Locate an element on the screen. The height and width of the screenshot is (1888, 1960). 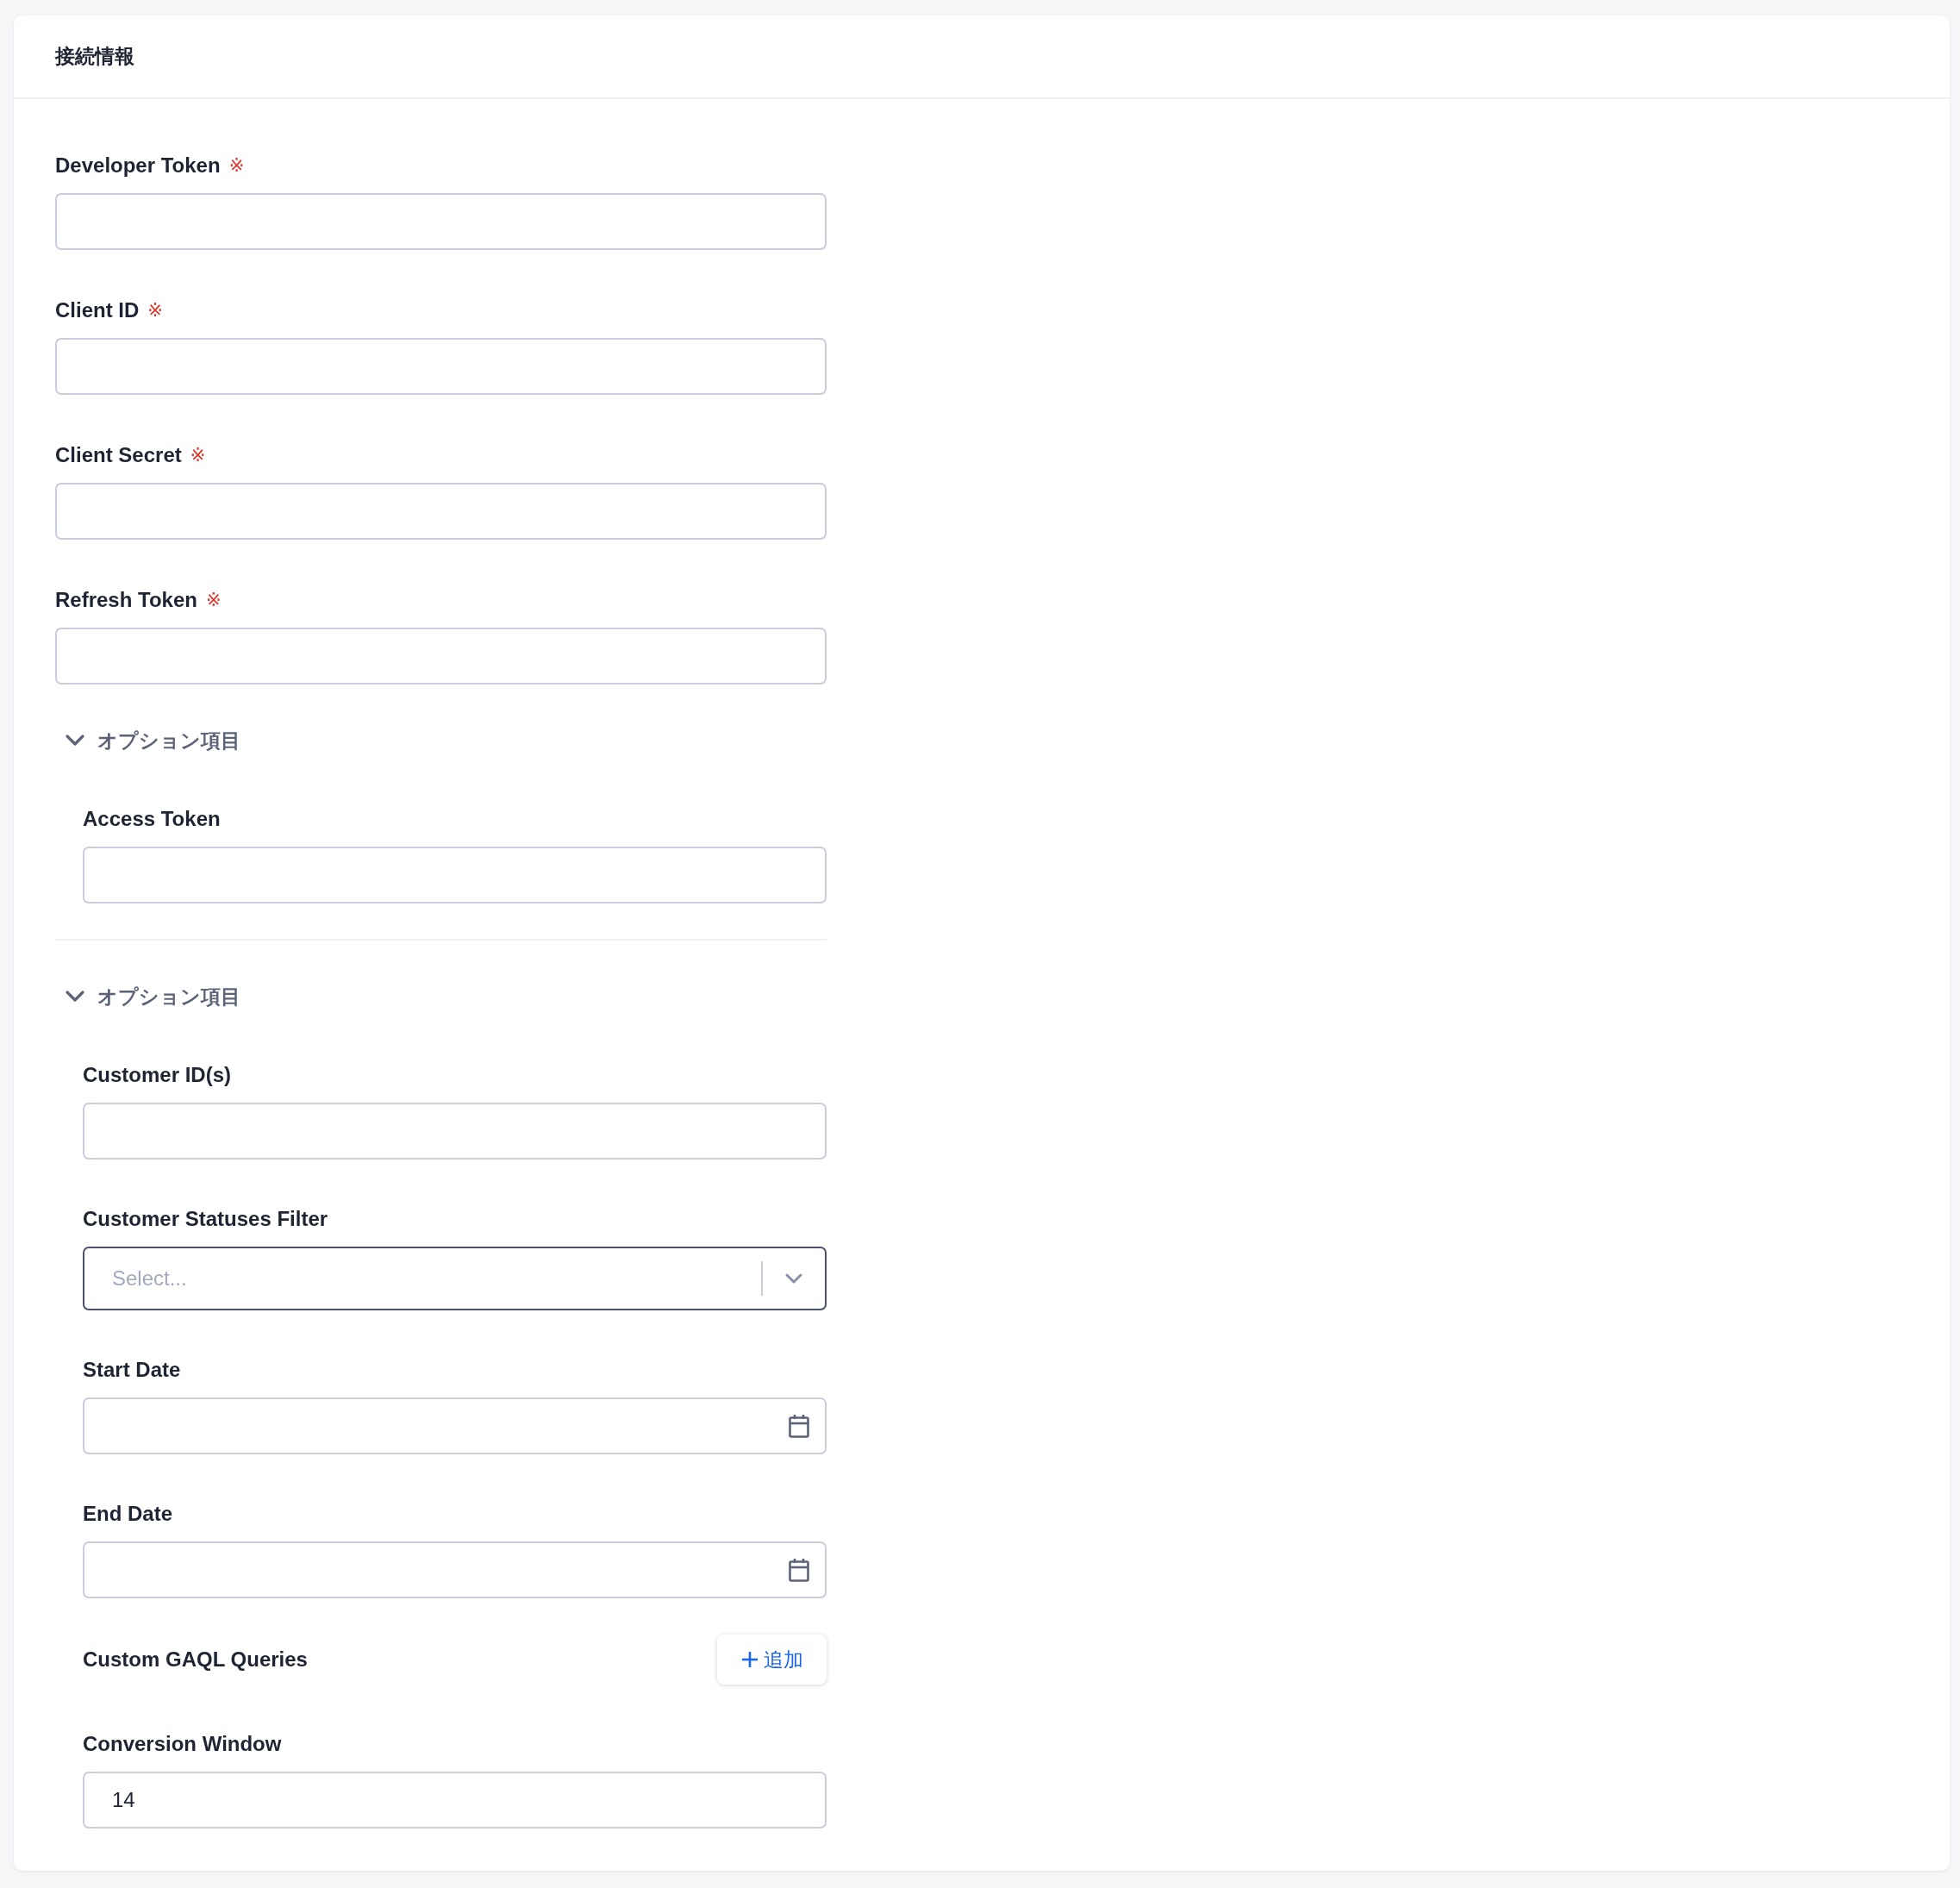
input-field: 14 is located at coordinates (455, 1800).